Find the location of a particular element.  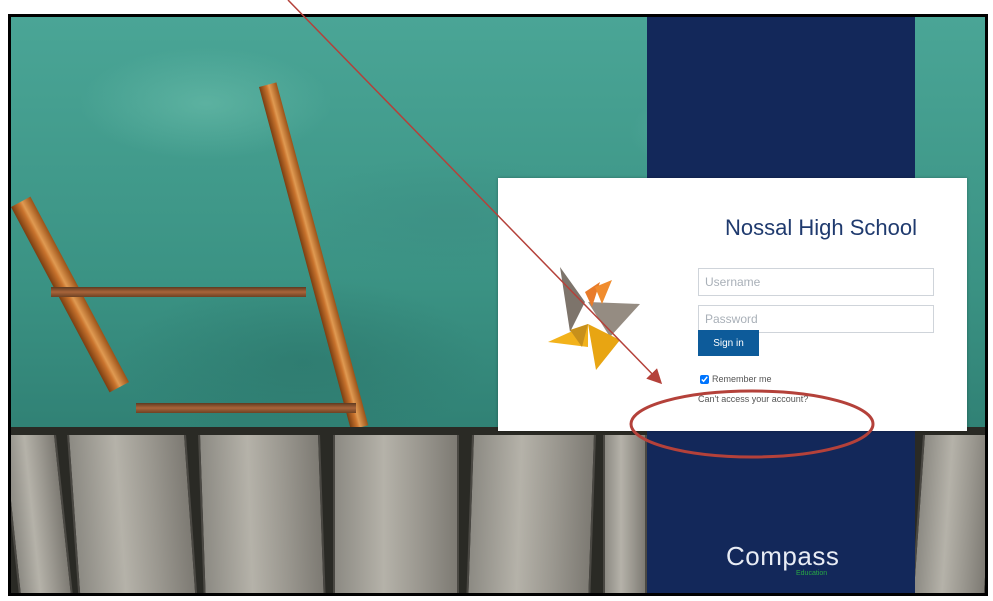

school-logo is located at coordinates (594, 318).